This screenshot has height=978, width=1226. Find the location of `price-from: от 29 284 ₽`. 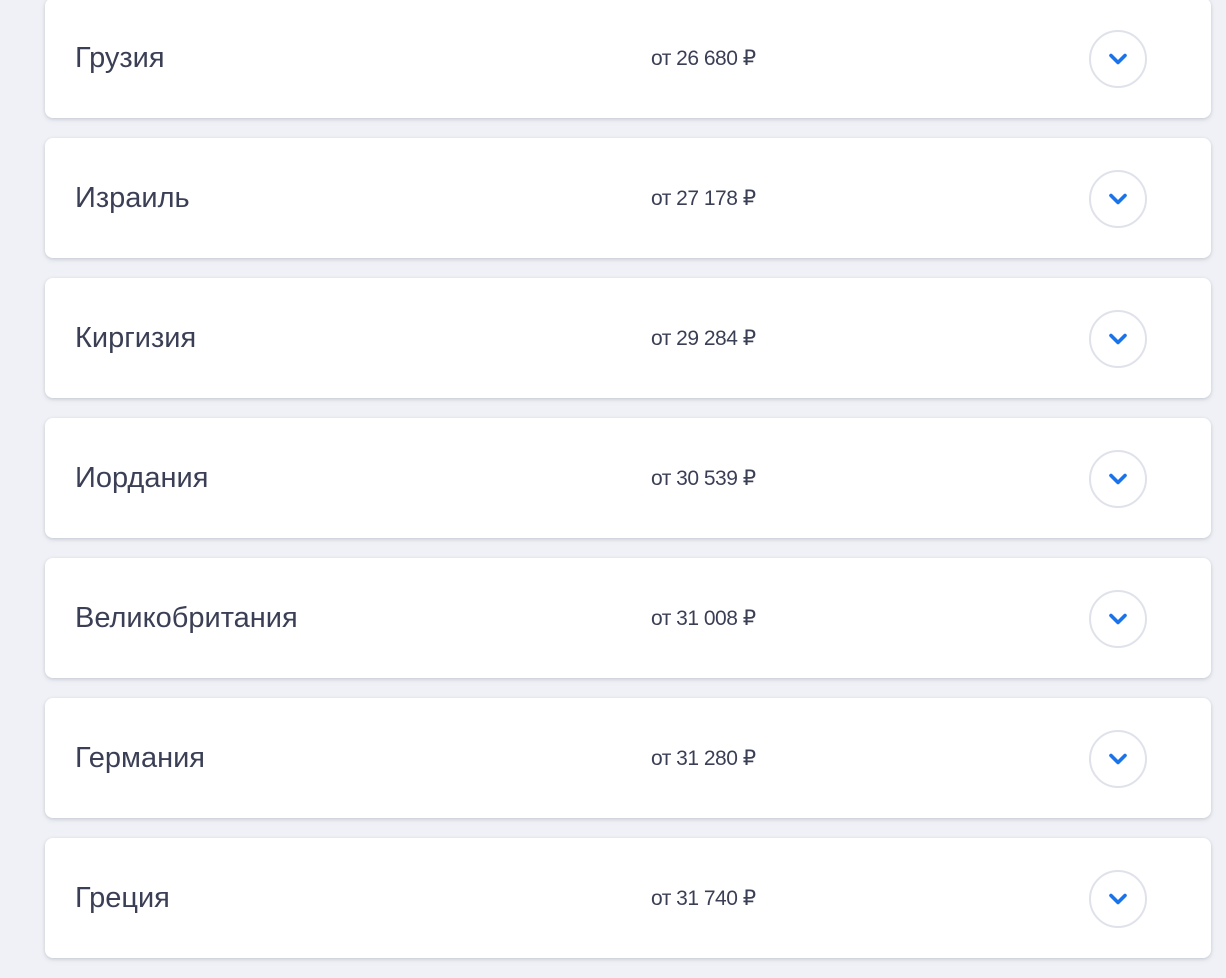

price-from: от 29 284 ₽ is located at coordinates (703, 338).